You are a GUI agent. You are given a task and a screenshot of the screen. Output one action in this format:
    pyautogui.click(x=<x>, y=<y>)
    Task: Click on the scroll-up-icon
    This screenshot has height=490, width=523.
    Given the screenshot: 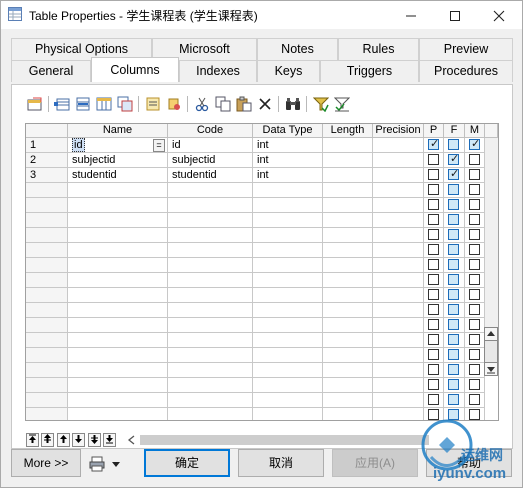 What is the action you would take?
    pyautogui.click(x=491, y=334)
    